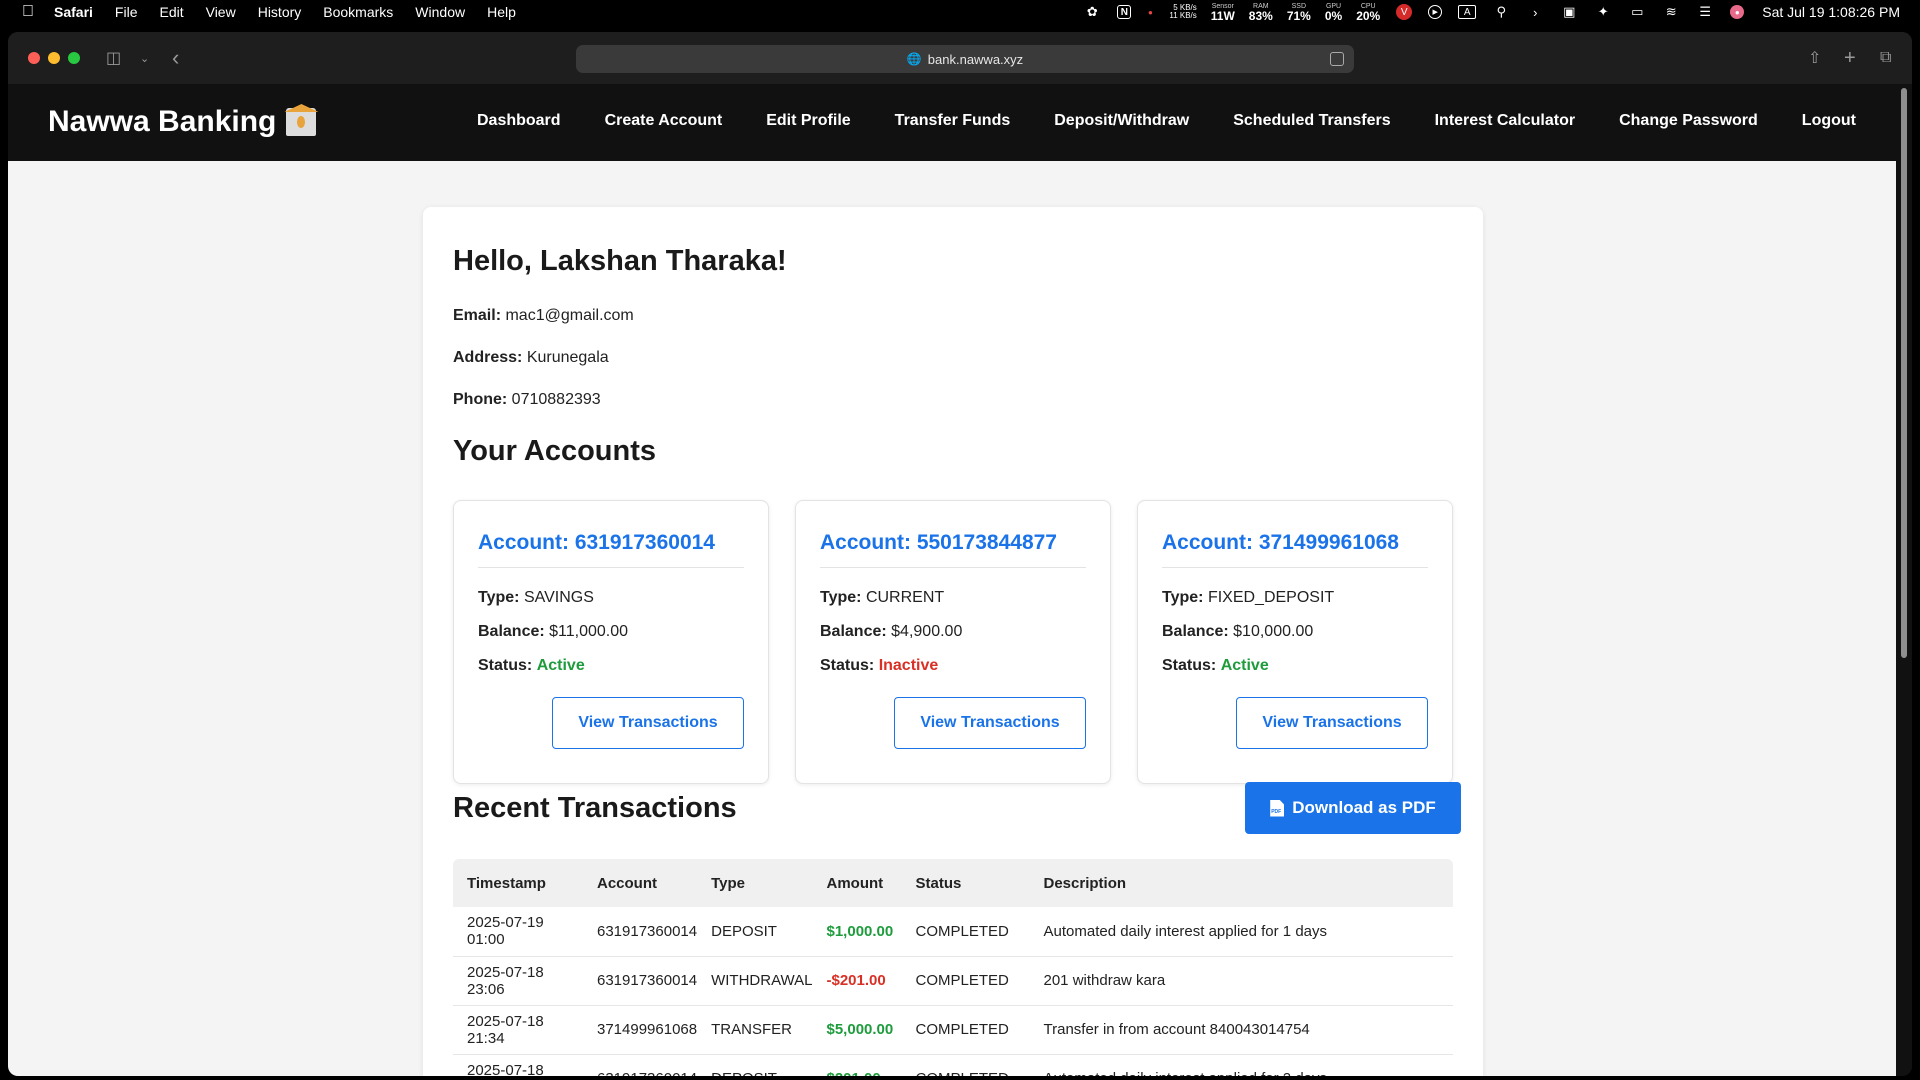 The image size is (1920, 1080). I want to click on menu-history: History, so click(280, 12).